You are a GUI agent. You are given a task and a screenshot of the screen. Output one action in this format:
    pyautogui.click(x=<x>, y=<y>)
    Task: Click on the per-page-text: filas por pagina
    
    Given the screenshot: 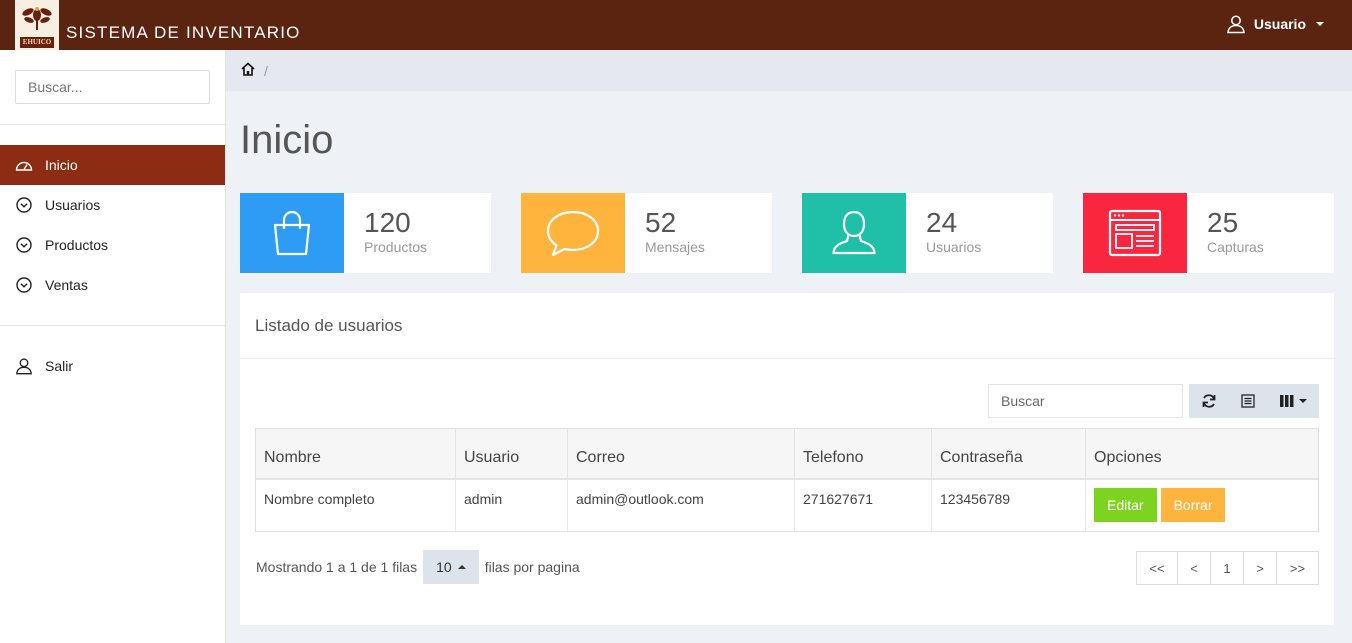 What is the action you would take?
    pyautogui.click(x=532, y=567)
    